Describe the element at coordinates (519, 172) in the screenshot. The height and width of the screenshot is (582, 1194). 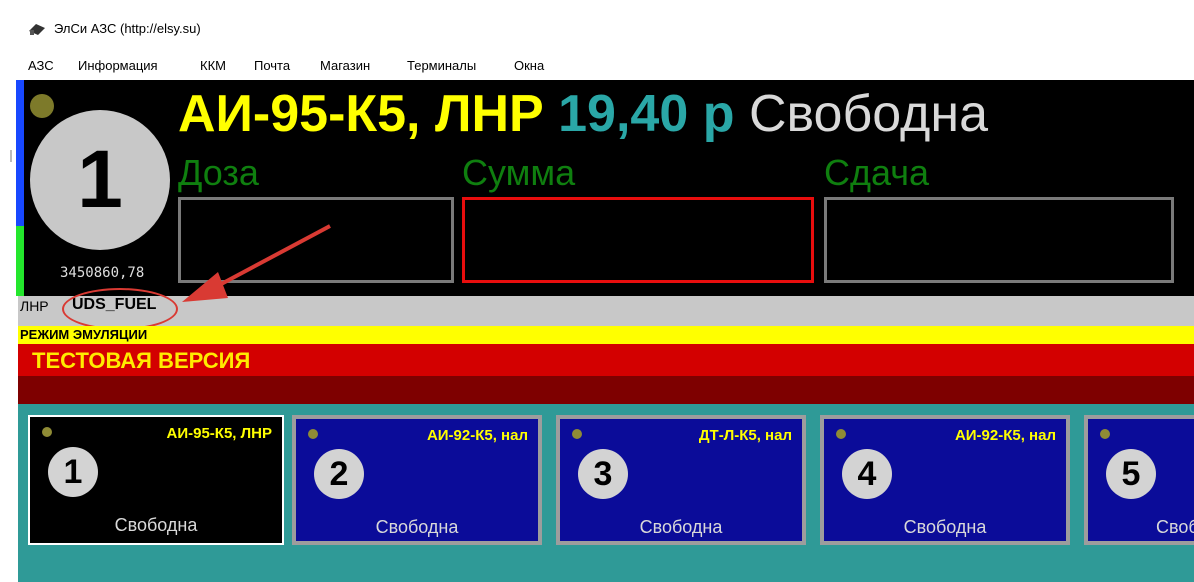
I see `sum-label: Сумма` at that location.